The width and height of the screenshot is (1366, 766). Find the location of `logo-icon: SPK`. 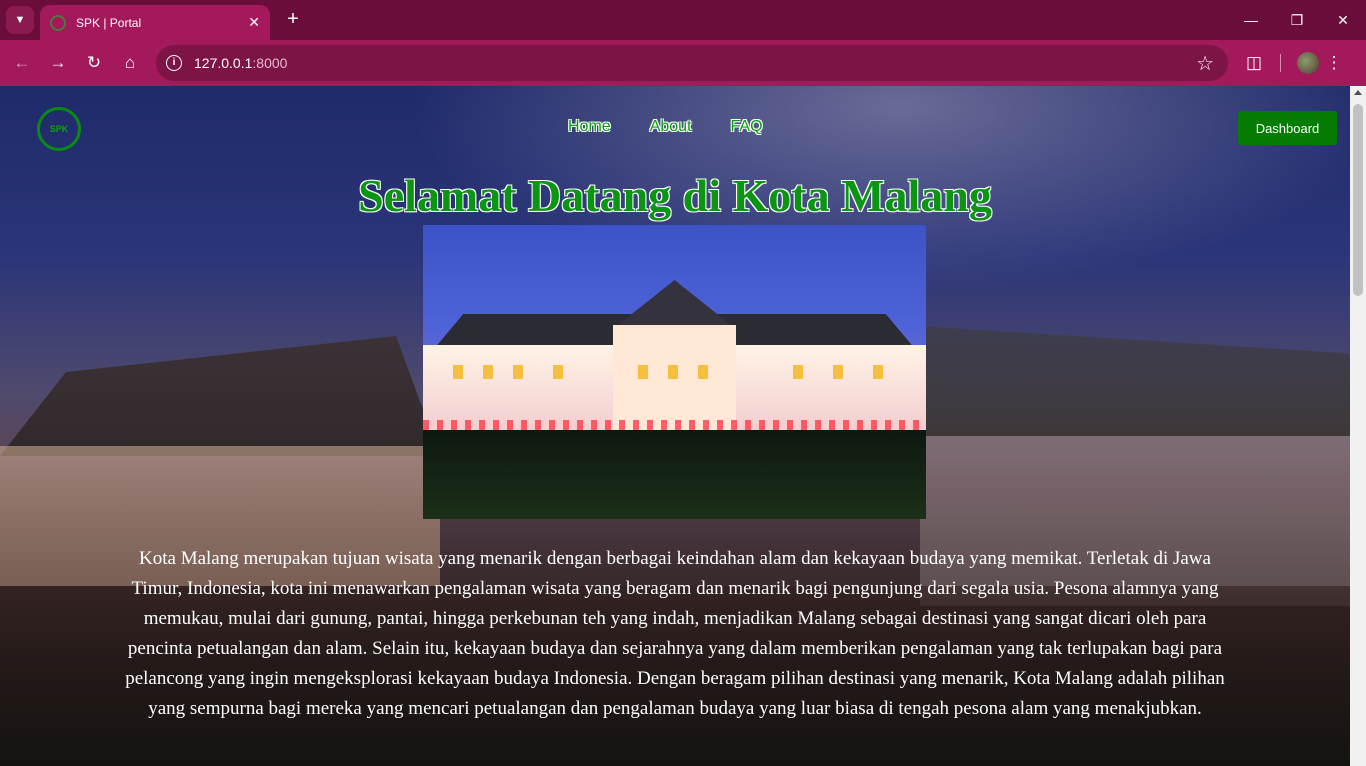

logo-icon: SPK is located at coordinates (59, 129).